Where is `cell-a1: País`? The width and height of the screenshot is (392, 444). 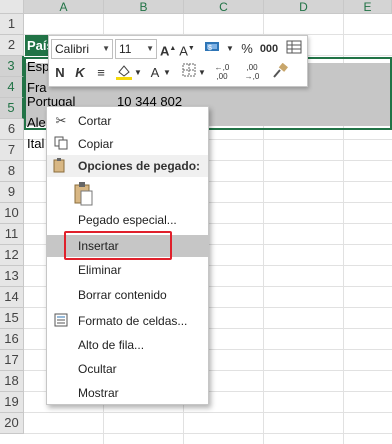 cell-a1: País is located at coordinates (37, 45).